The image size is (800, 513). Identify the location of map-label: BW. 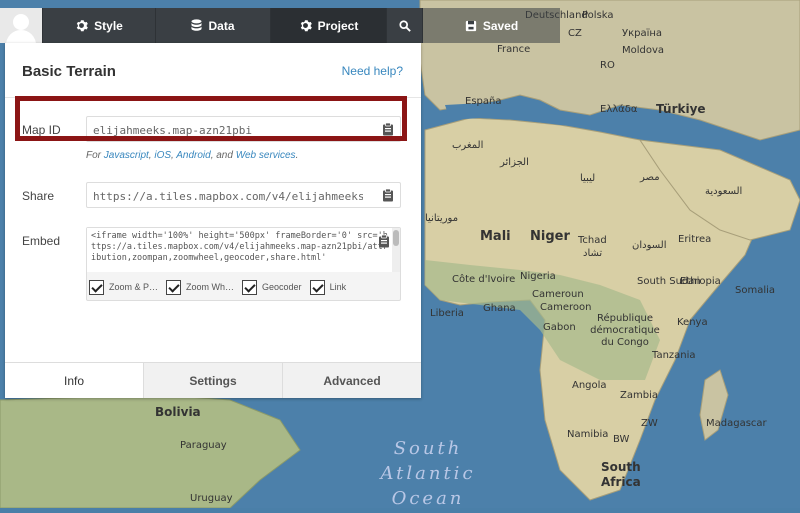
(621, 439).